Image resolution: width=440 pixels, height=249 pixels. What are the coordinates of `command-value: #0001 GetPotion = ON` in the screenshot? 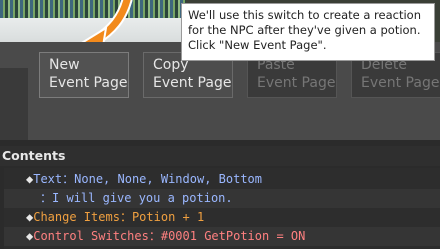 It's located at (233, 236).